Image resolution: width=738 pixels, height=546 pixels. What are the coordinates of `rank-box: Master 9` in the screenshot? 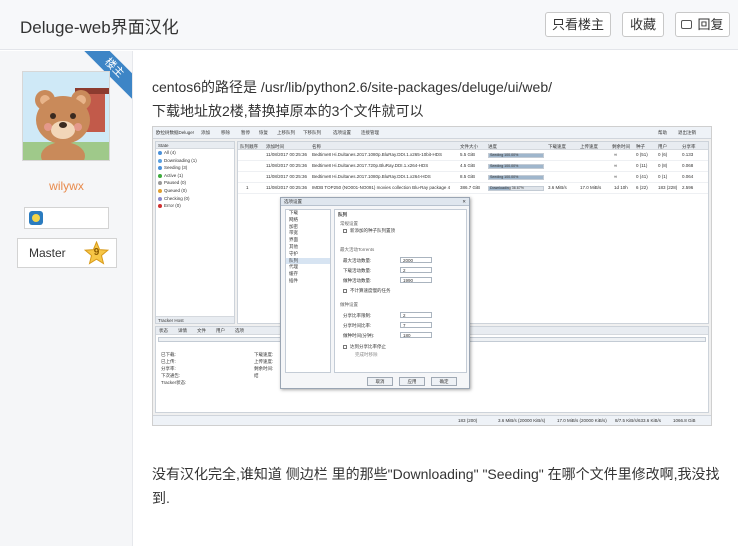 It's located at (67, 253).